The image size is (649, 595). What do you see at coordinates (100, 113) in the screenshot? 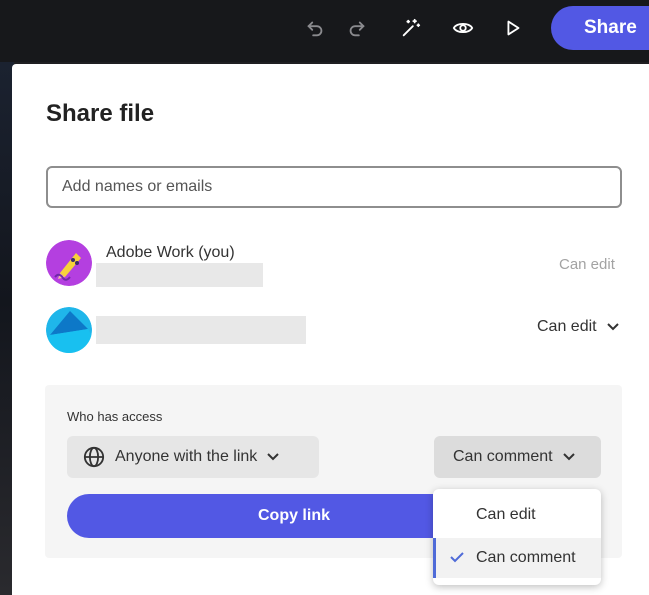
I see `dialog-title: Share file` at bounding box center [100, 113].